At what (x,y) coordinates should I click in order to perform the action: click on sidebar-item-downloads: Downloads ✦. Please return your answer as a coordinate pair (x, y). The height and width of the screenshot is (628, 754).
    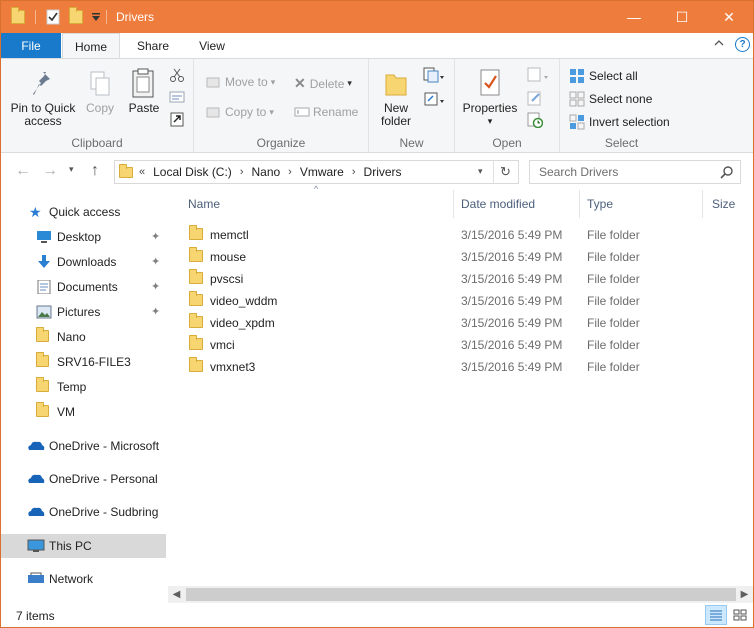
    Looking at the image, I should click on (83, 262).